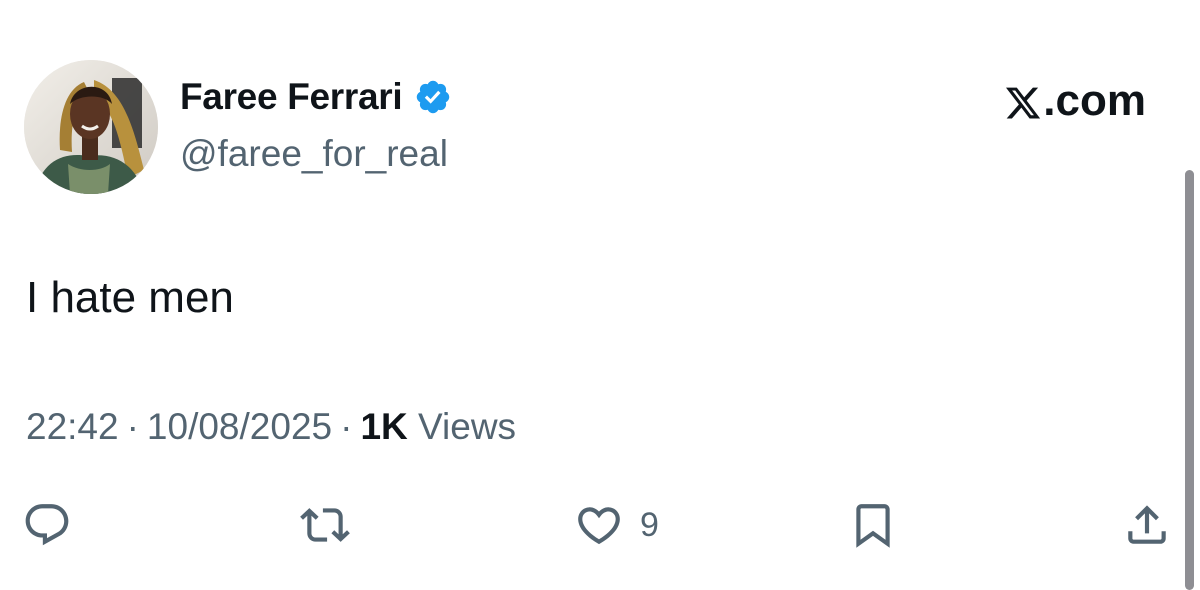 This screenshot has width=1200, height=590. I want to click on heart-icon, so click(599, 525).